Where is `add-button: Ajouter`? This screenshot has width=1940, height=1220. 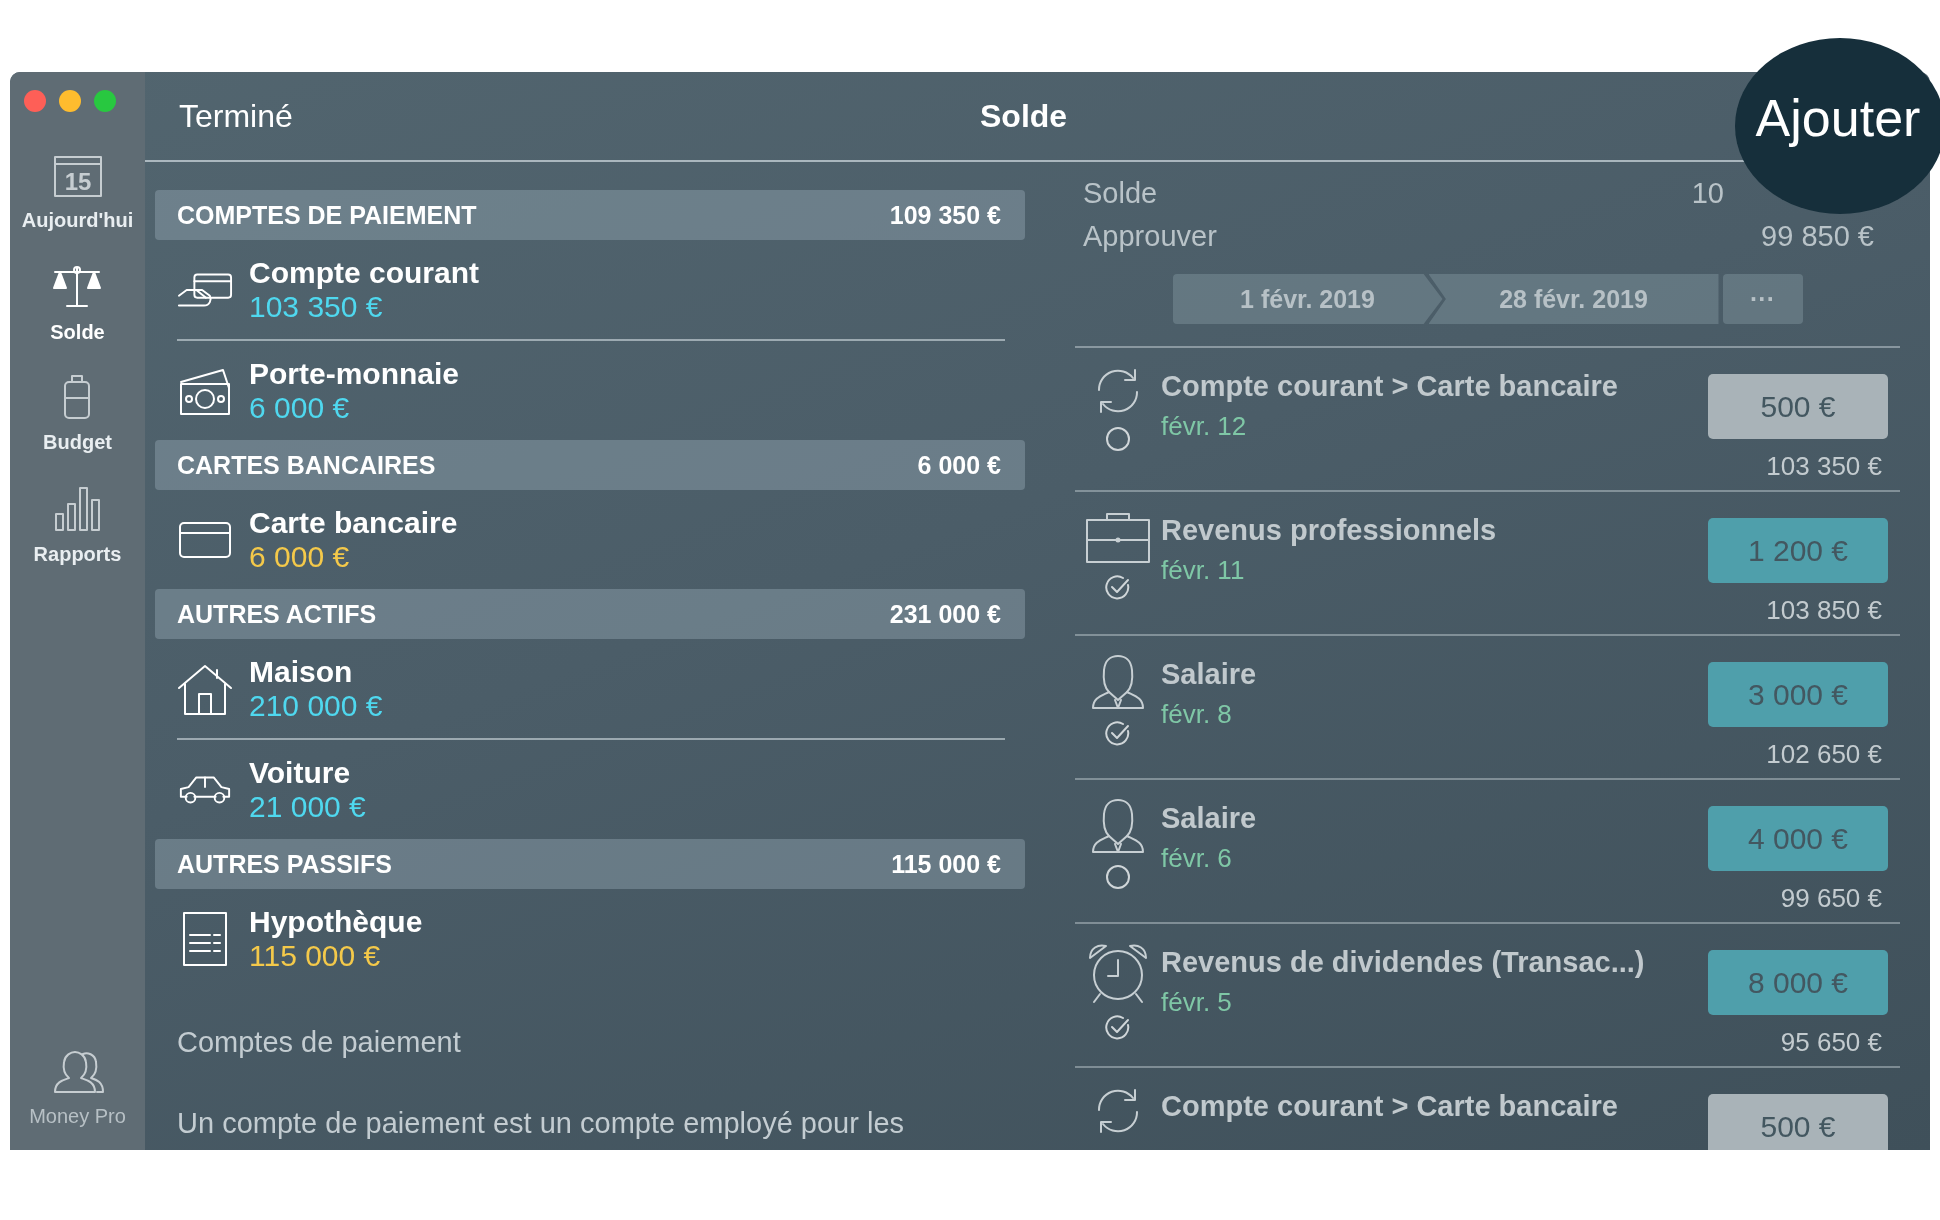
add-button: Ajouter is located at coordinates (1837, 126).